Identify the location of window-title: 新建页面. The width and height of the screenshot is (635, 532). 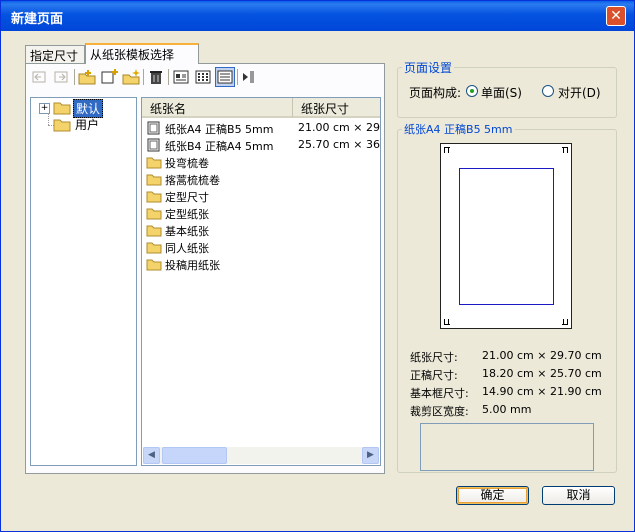
(37, 19).